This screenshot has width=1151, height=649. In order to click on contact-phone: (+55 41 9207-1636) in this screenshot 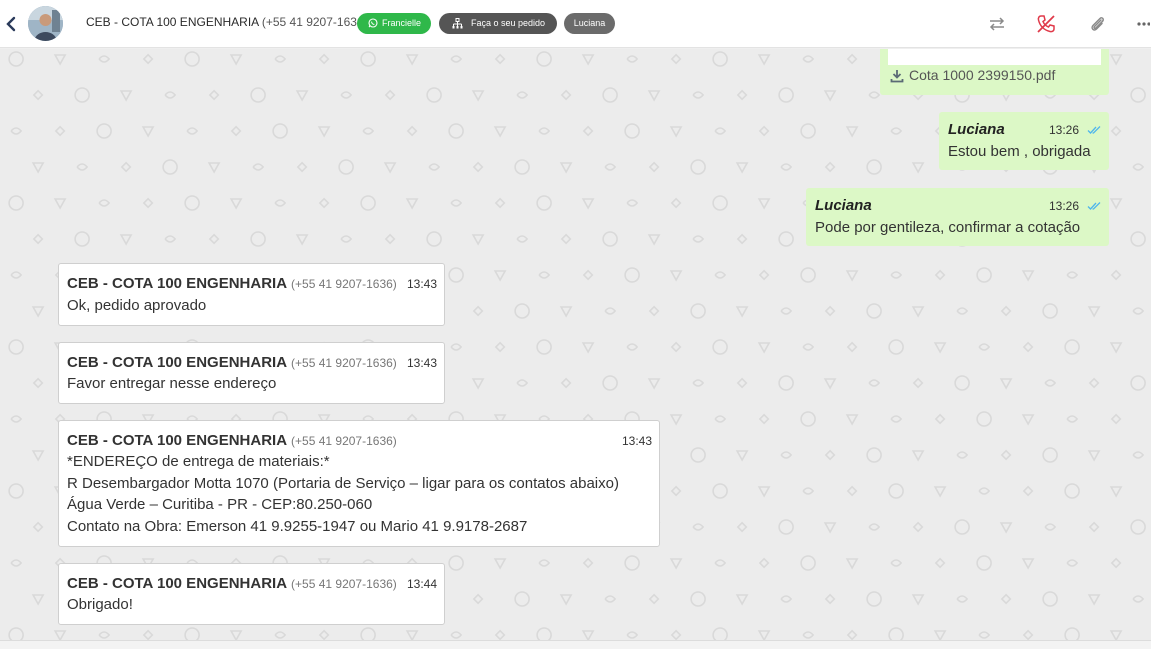, I will do `click(314, 22)`.